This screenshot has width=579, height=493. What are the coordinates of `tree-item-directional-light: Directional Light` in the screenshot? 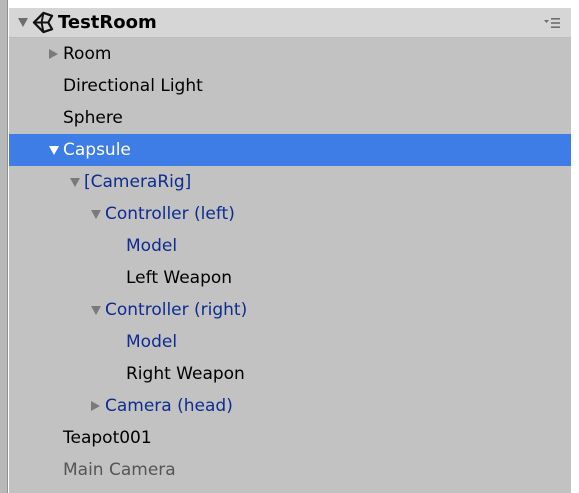 It's located at (290, 86).